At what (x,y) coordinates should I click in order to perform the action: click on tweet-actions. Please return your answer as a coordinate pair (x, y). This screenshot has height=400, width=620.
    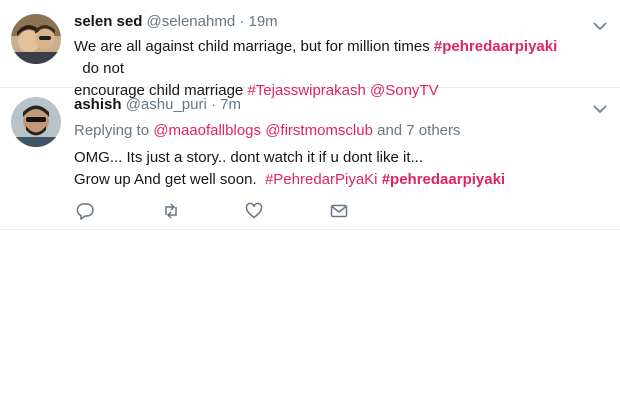
    Looking at the image, I should click on (224, 212).